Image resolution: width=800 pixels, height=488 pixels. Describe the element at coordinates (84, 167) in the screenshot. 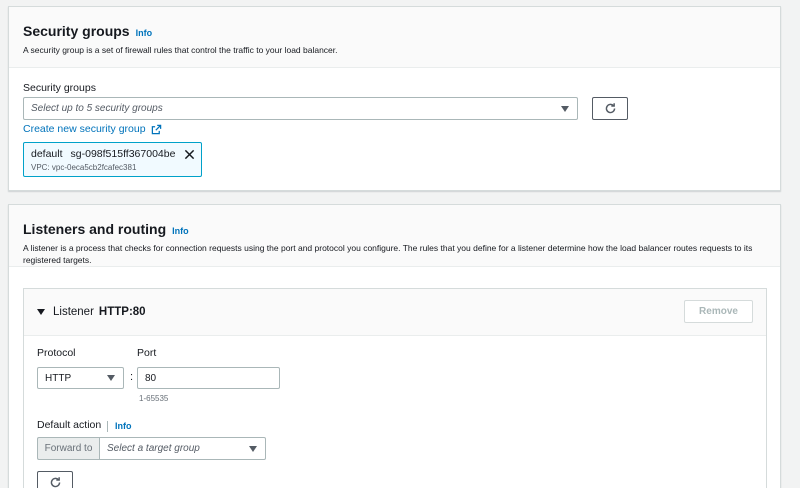

I see `token-vpc: VPC: vpc-0eca5cb2fcafec381` at that location.